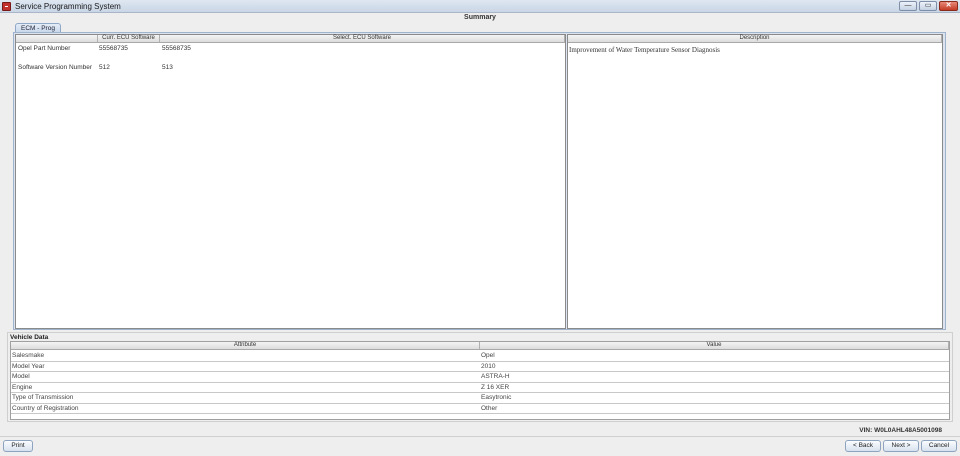 The image size is (960, 456). I want to click on value-cell: 2010, so click(488, 366).